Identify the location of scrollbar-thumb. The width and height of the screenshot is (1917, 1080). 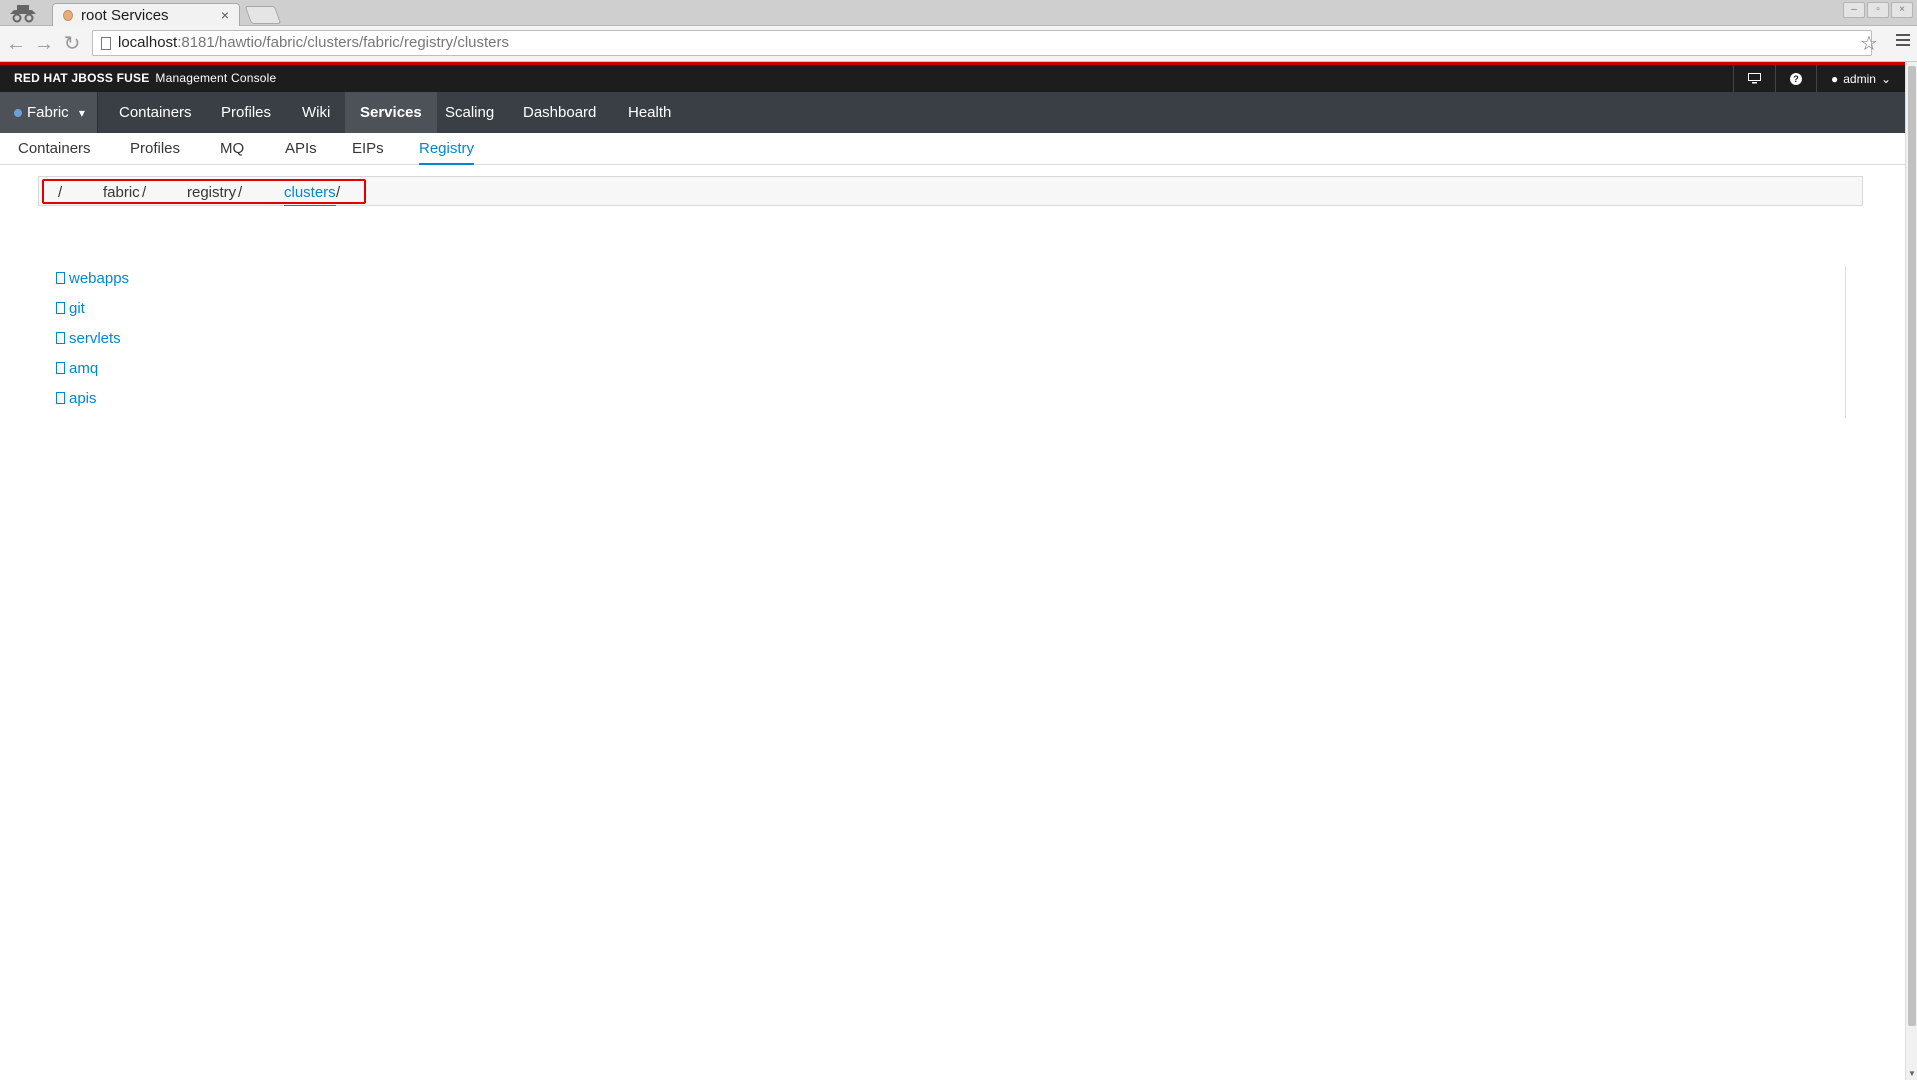
(1912, 546).